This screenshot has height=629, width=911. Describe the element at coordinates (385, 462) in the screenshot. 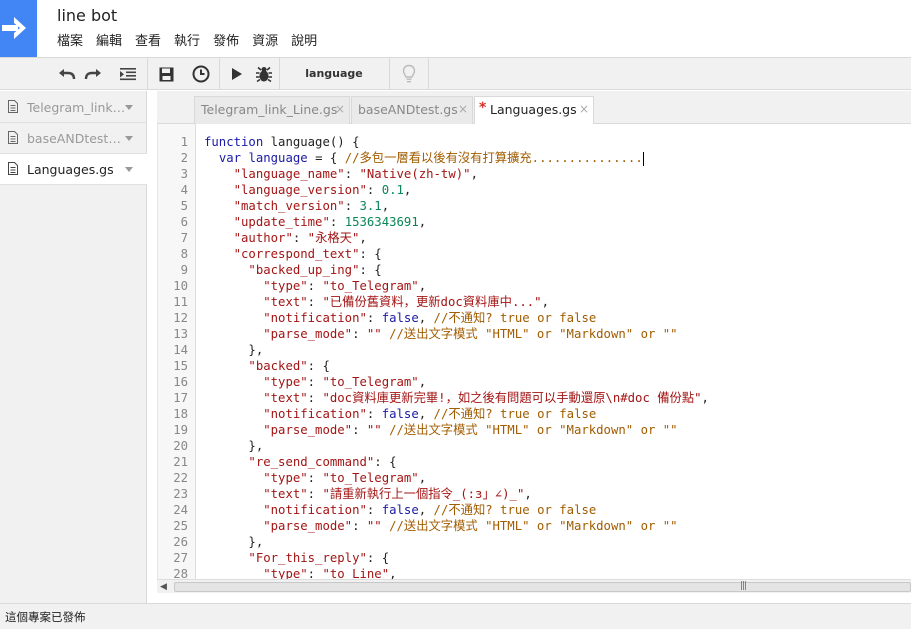

I see `code-token: : {` at that location.